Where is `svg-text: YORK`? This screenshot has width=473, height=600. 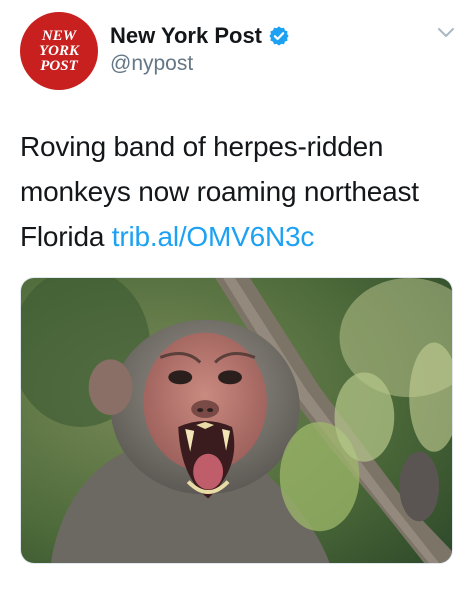
svg-text: YORK is located at coordinates (59, 51).